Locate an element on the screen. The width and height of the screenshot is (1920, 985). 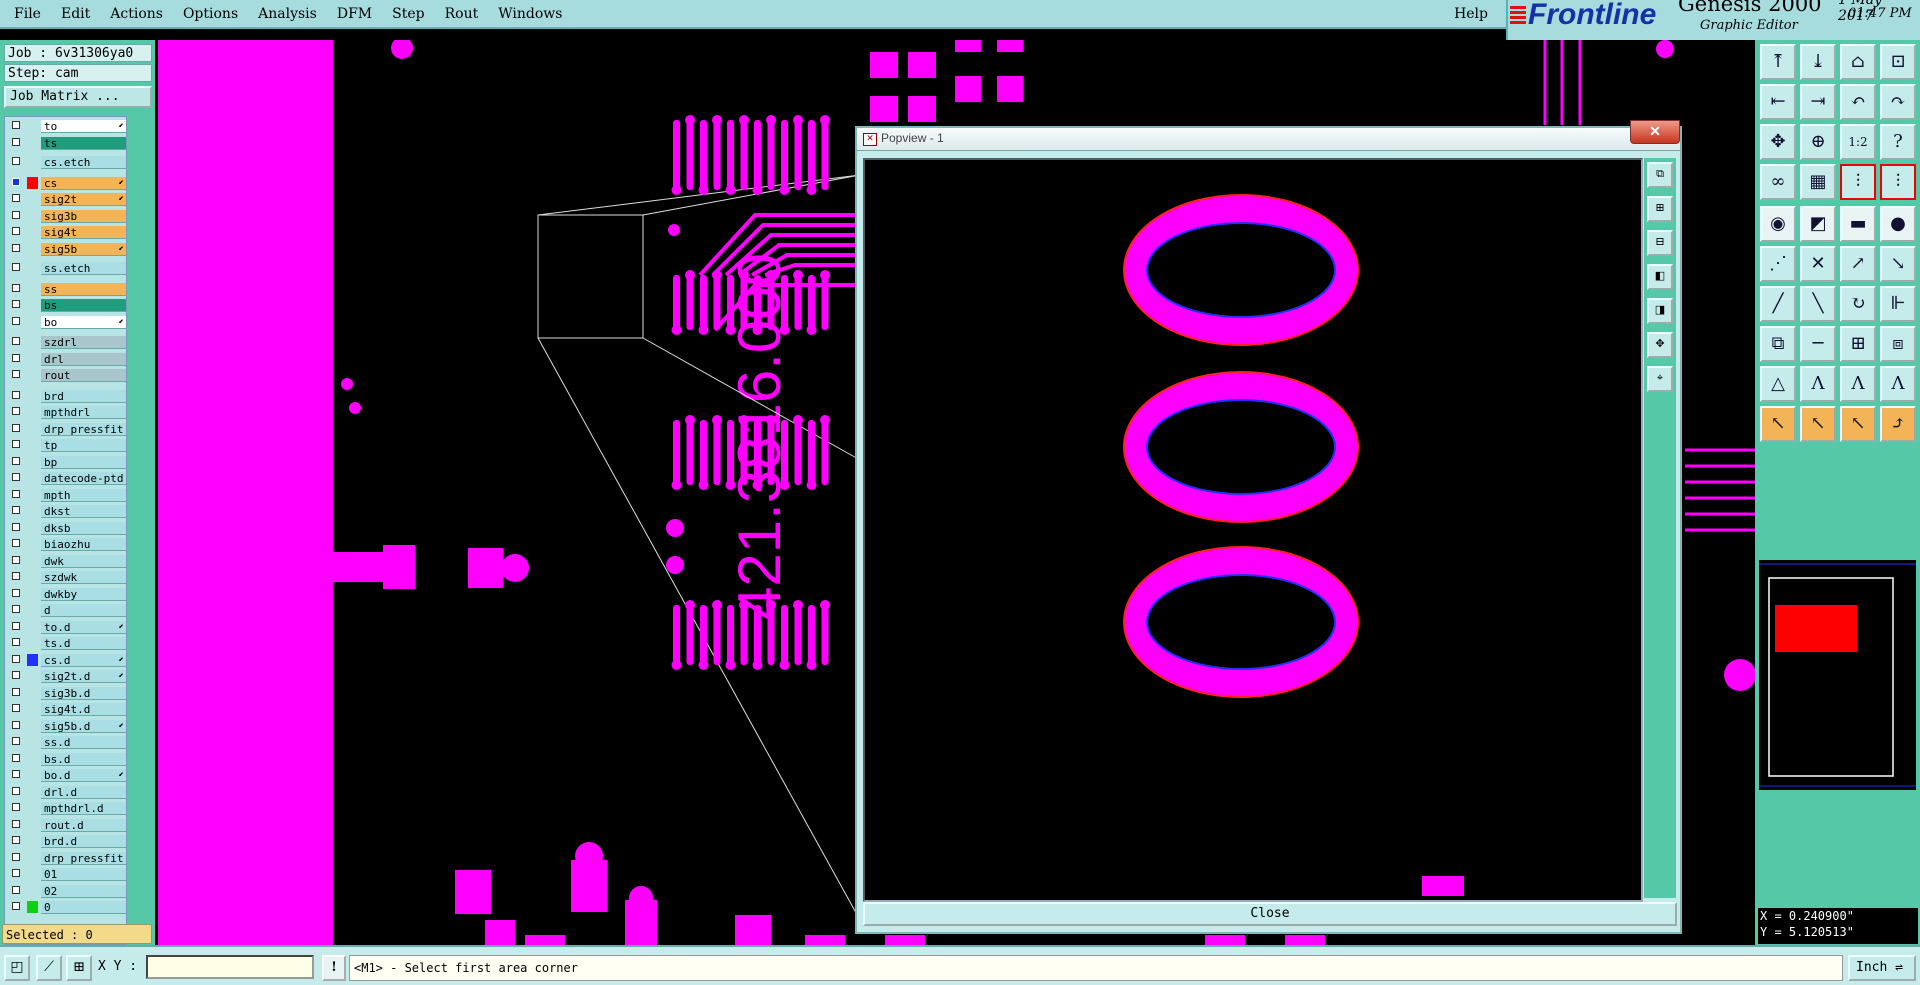
layer-row: dkst is located at coordinates (65, 511).